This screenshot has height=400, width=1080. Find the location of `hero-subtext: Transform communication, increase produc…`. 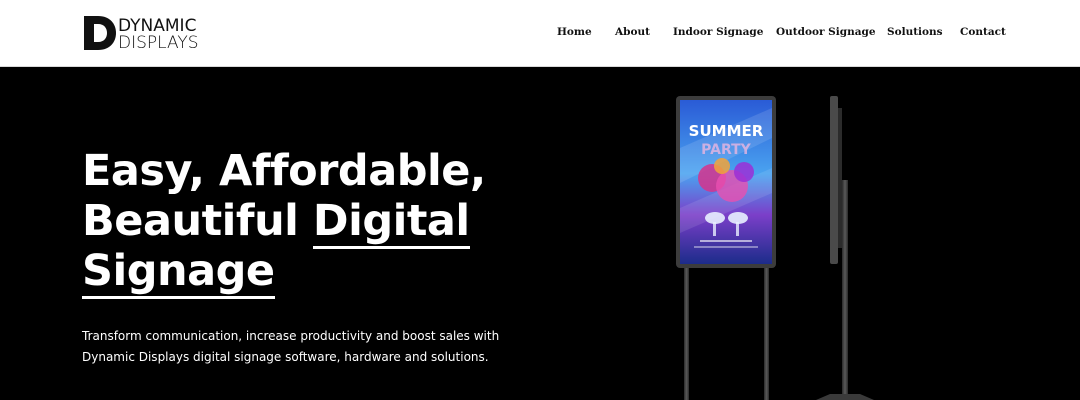

hero-subtext: Transform communication, increase produc… is located at coordinates (291, 346).